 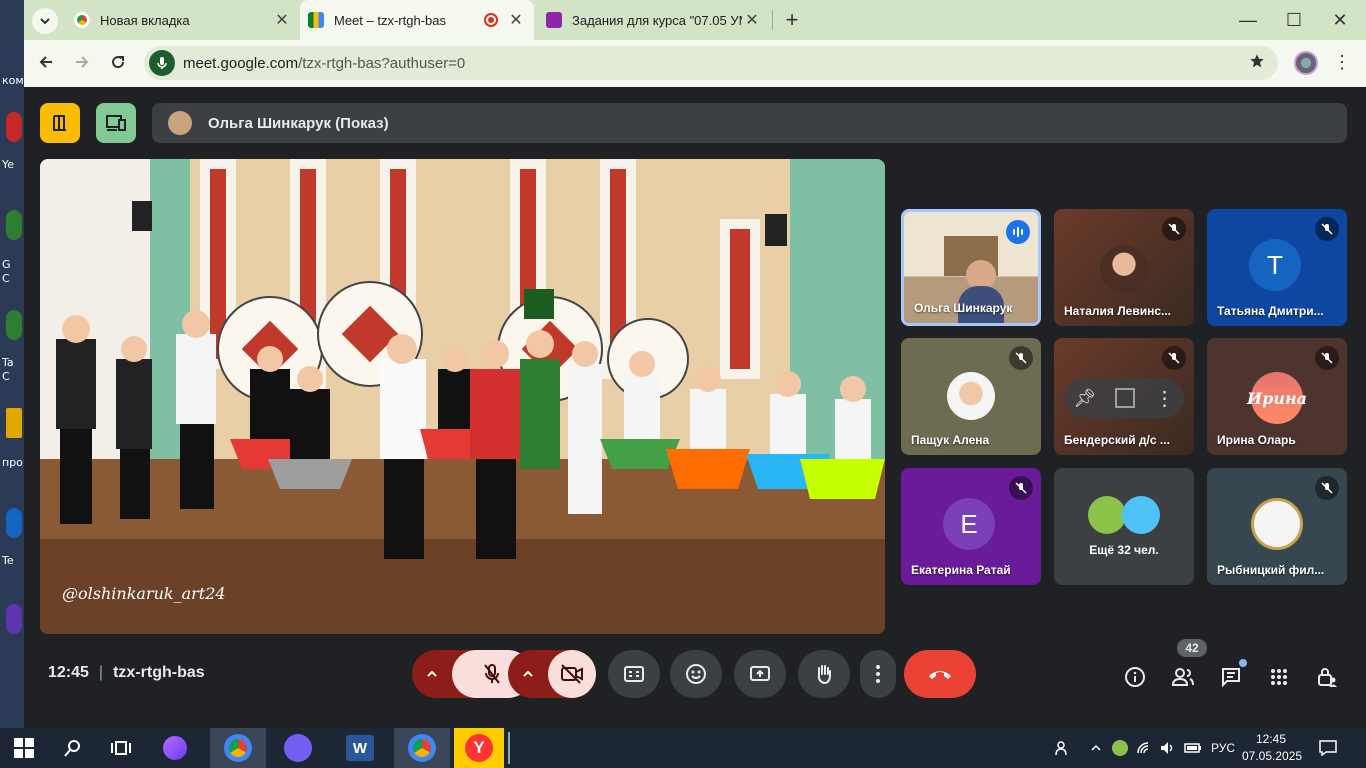 What do you see at coordinates (1168, 748) in the screenshot?
I see `volume-icon` at bounding box center [1168, 748].